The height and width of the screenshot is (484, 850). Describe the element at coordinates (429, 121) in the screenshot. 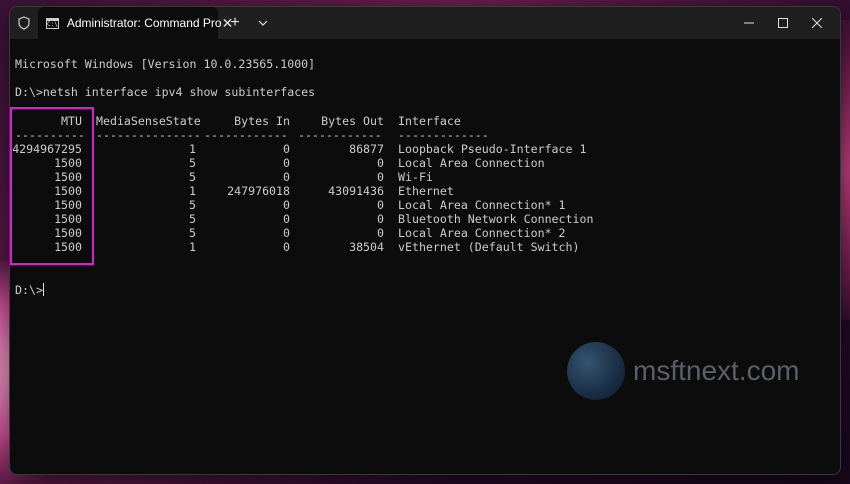

I see `header-interface: Interface` at that location.